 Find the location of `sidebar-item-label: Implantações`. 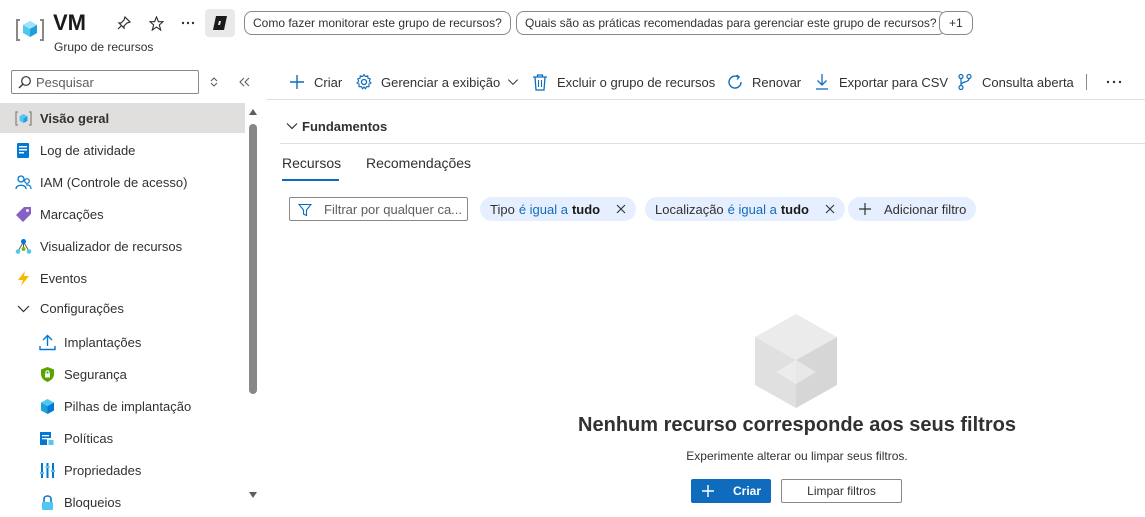

sidebar-item-label: Implantações is located at coordinates (103, 342).